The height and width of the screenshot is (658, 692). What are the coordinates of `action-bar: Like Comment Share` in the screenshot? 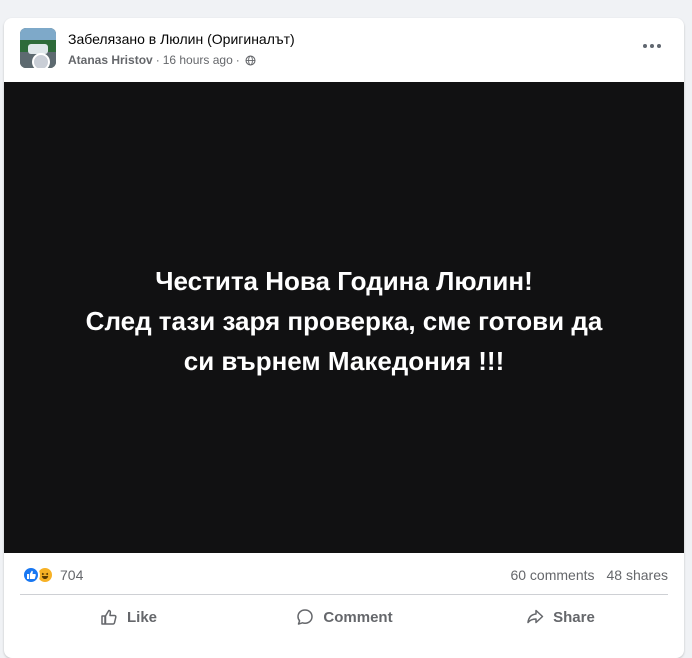 It's located at (344, 617).